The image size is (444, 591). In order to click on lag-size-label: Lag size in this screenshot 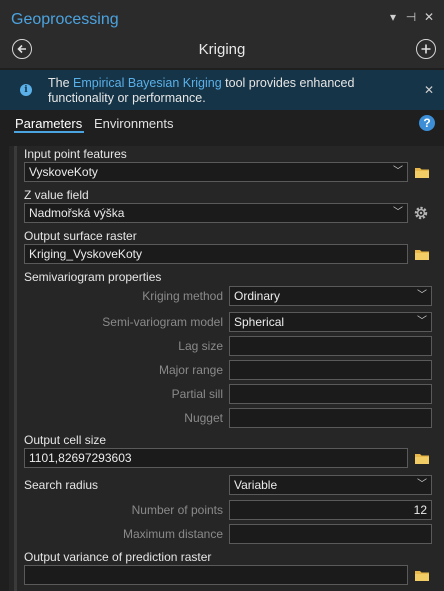, I will do `click(200, 346)`.